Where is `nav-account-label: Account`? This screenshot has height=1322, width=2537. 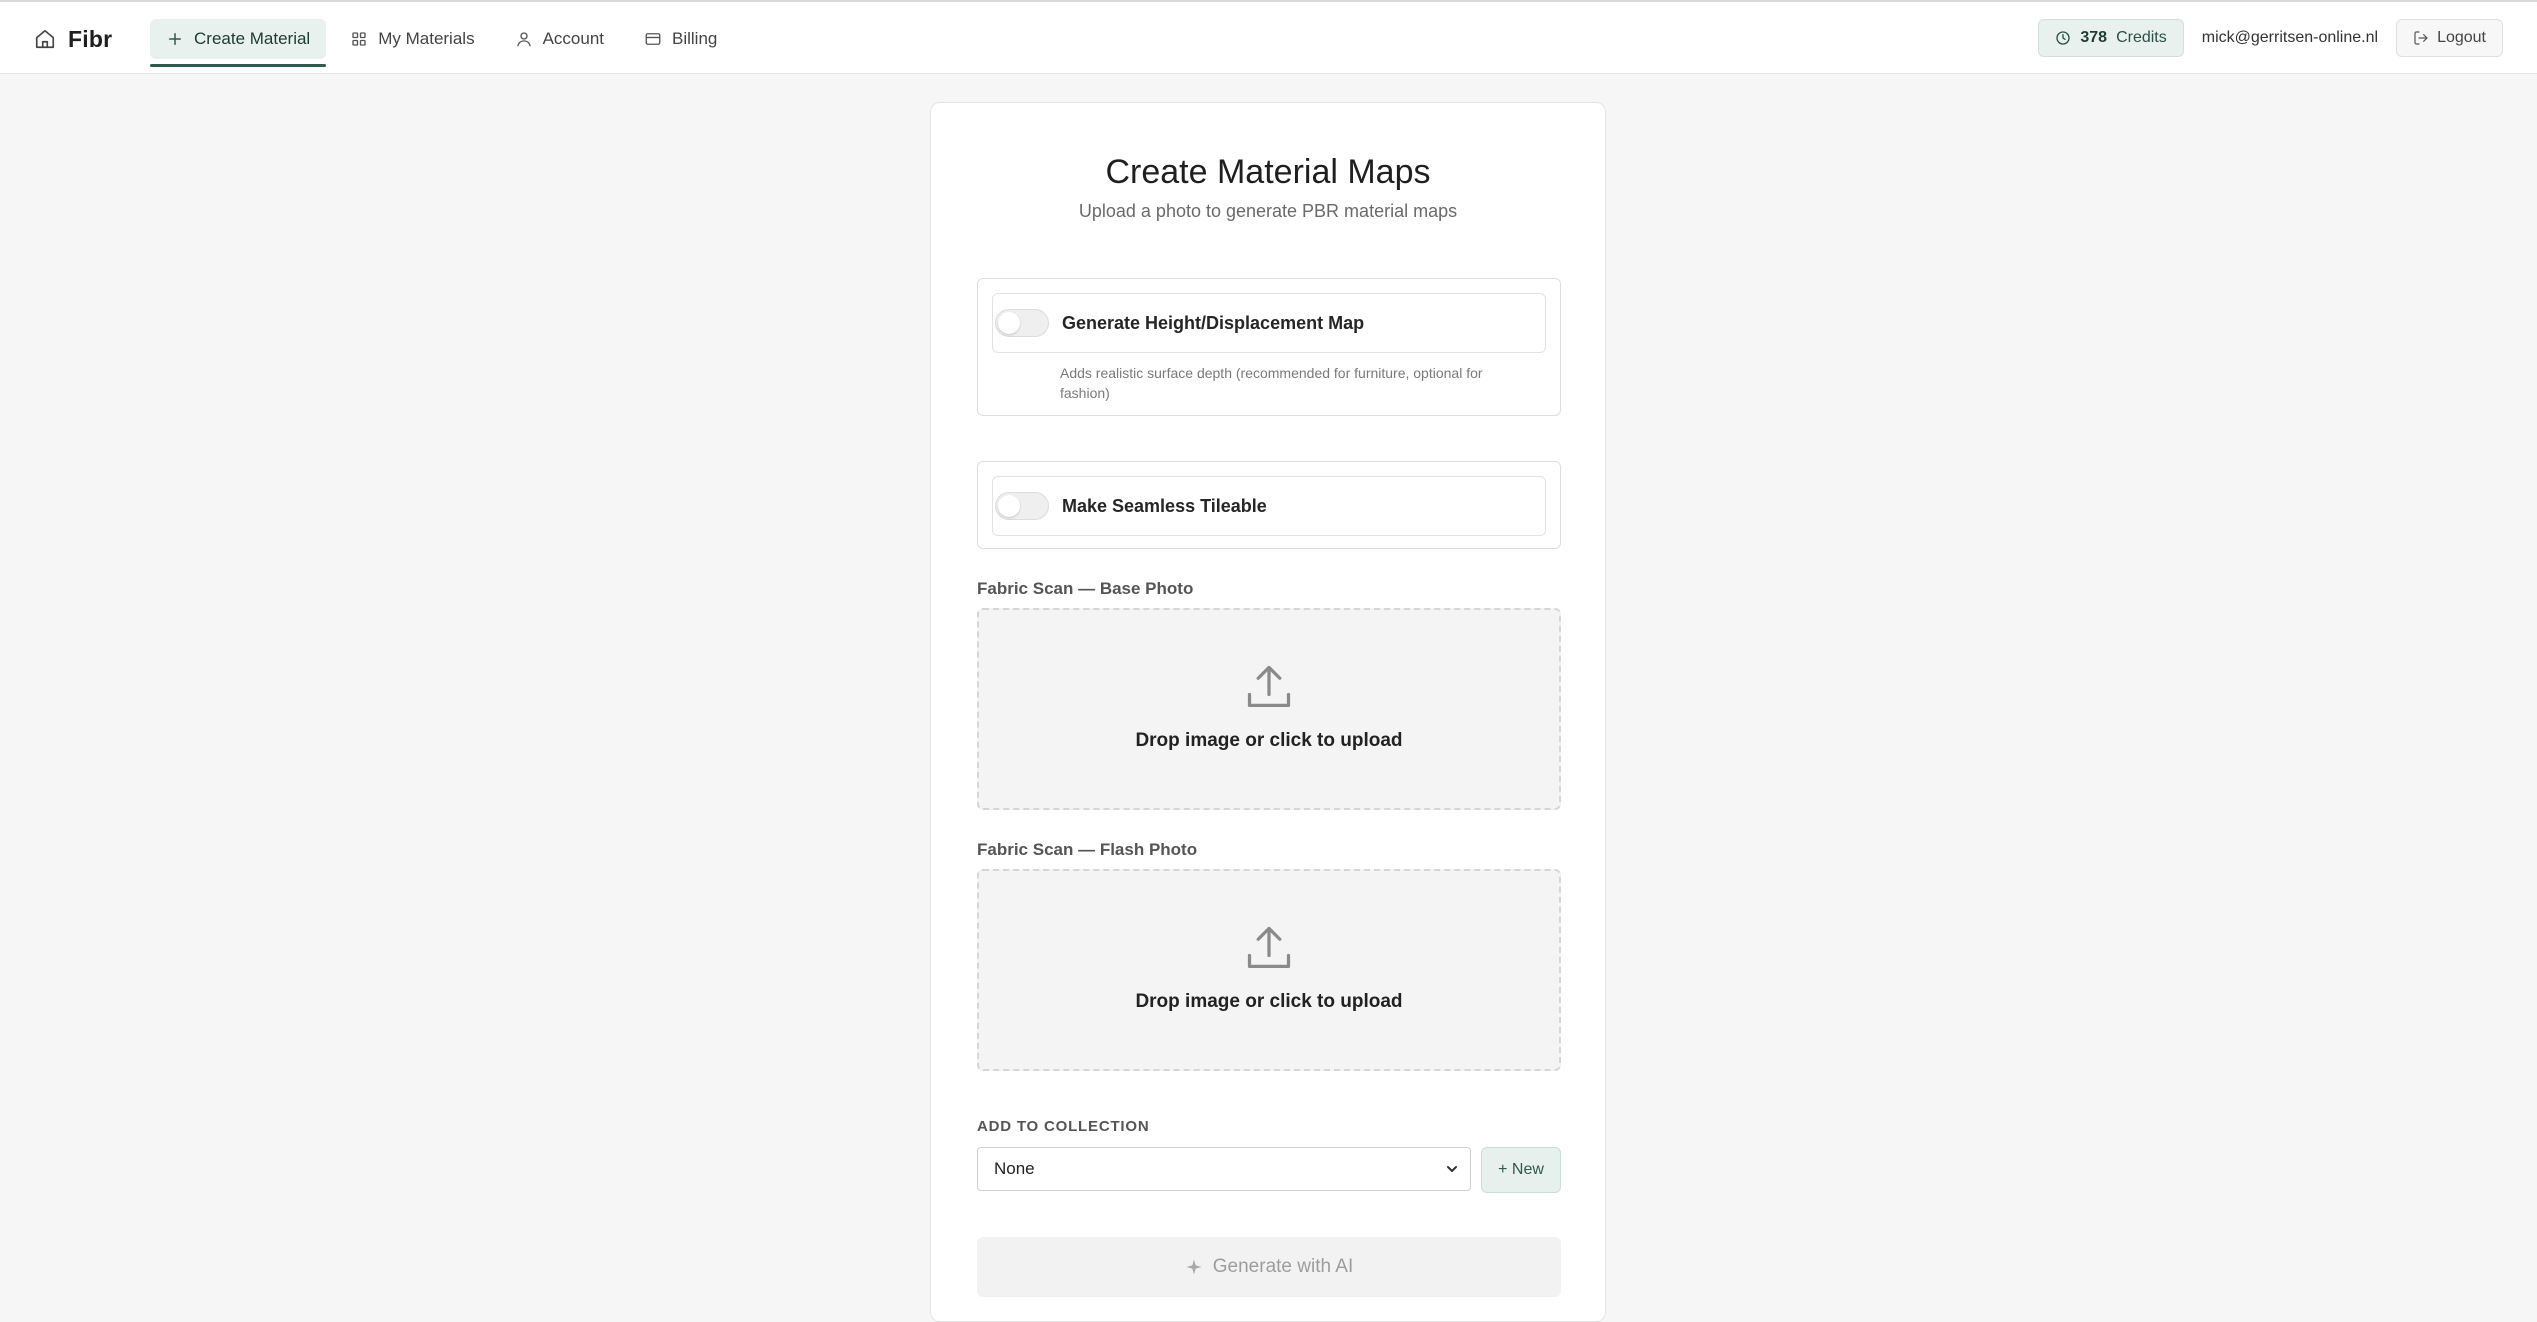 nav-account-label: Account is located at coordinates (573, 38).